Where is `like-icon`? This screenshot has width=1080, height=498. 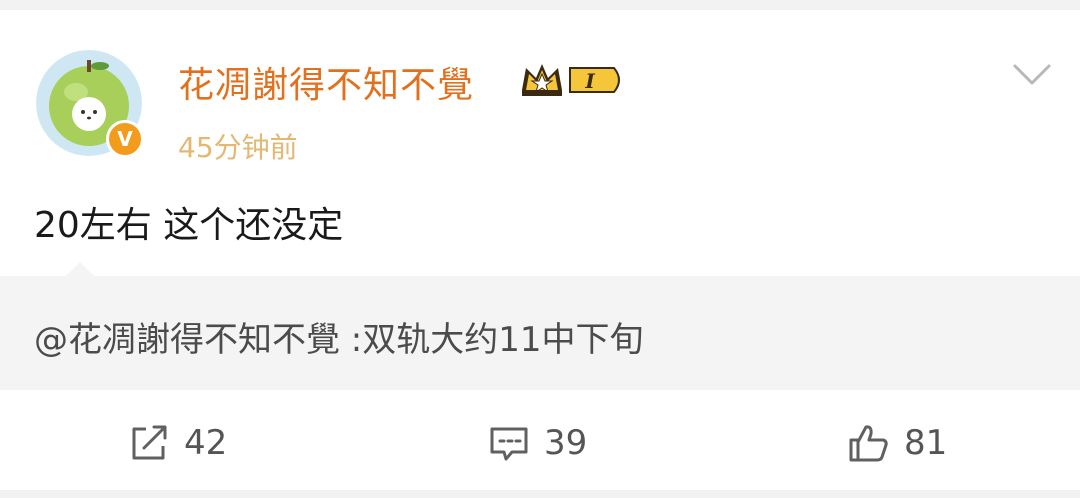 like-icon is located at coordinates (868, 443).